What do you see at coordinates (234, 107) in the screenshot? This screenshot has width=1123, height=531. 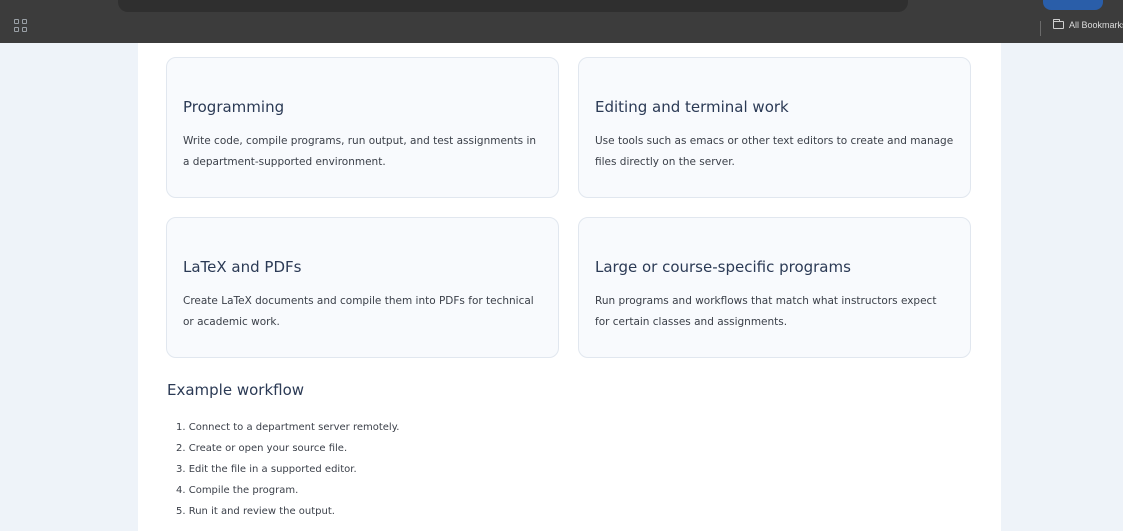 I see `card-title: Programming` at bounding box center [234, 107].